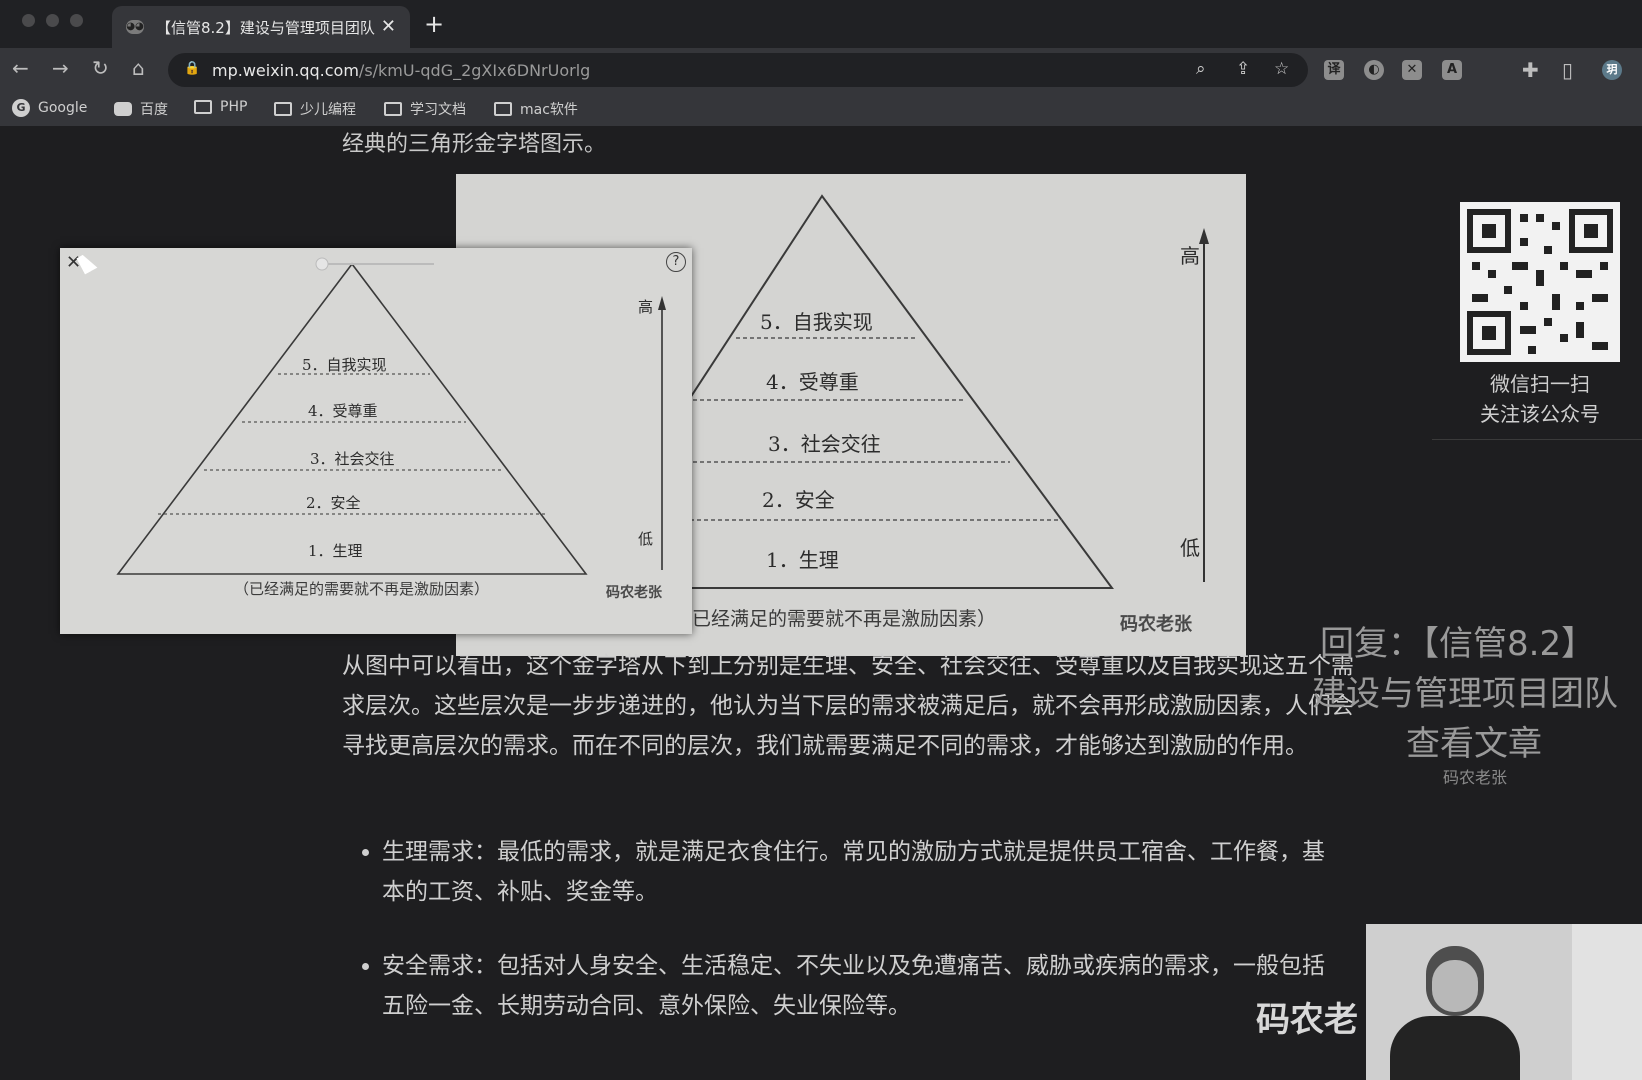 The image size is (1642, 1080). What do you see at coordinates (824, 444) in the screenshot?
I see `level-3-label: 3．社会交往` at bounding box center [824, 444].